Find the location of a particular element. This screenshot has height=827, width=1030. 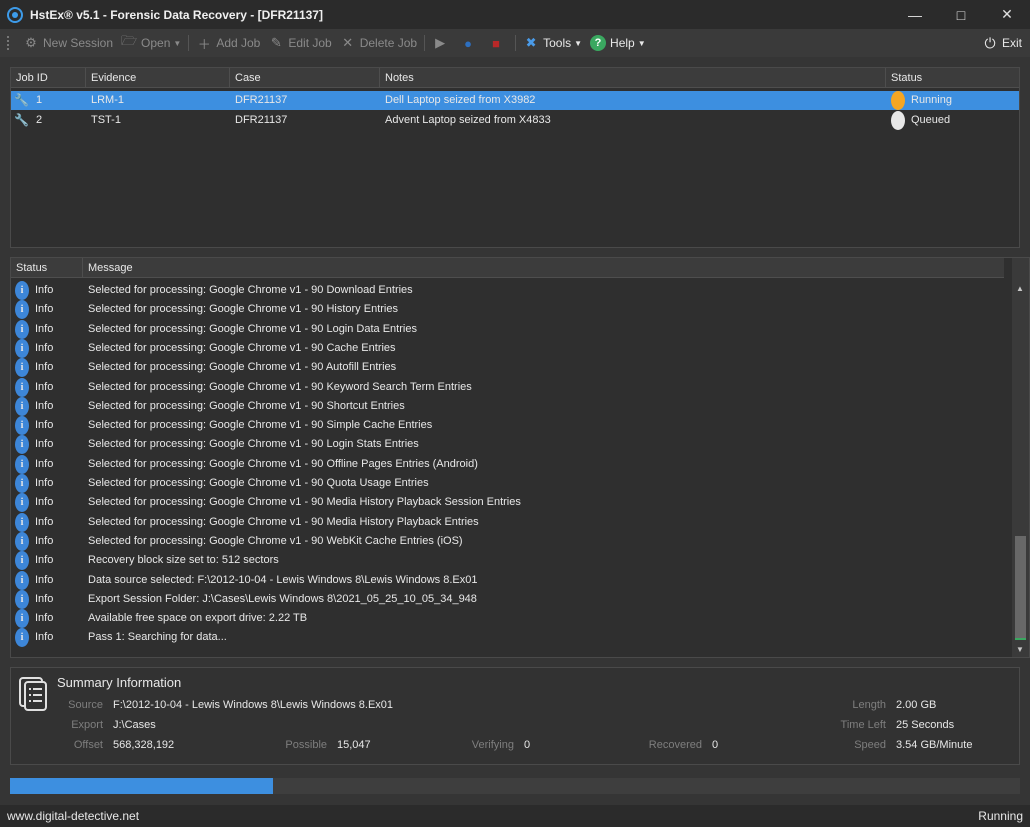

export-value: J:\Cases is located at coordinates (134, 725).